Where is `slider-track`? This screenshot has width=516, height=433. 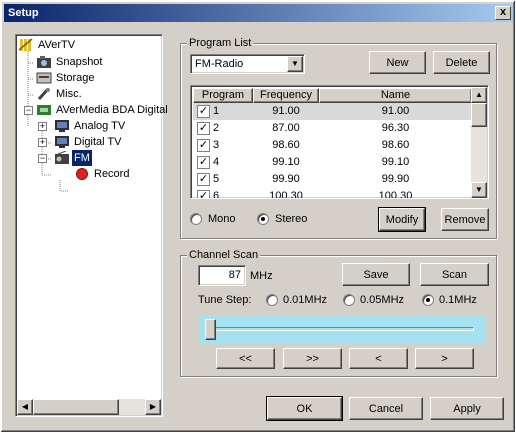 slider-track is located at coordinates (342, 329).